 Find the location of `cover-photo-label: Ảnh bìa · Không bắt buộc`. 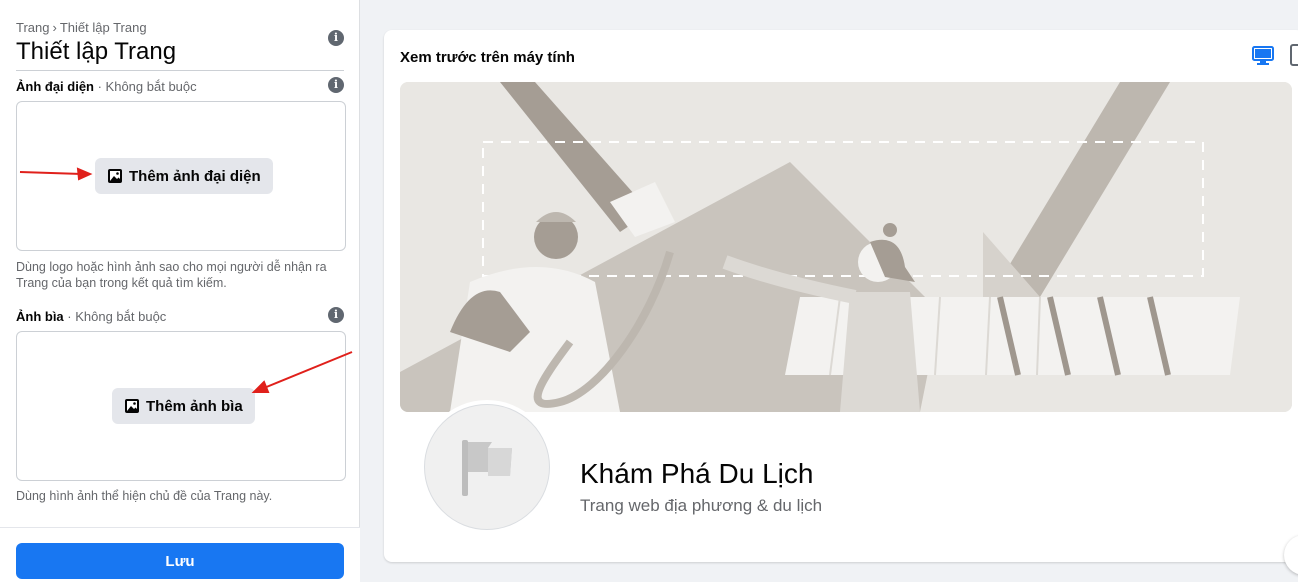

cover-photo-label: Ảnh bìa · Không bắt buộc is located at coordinates (91, 316).